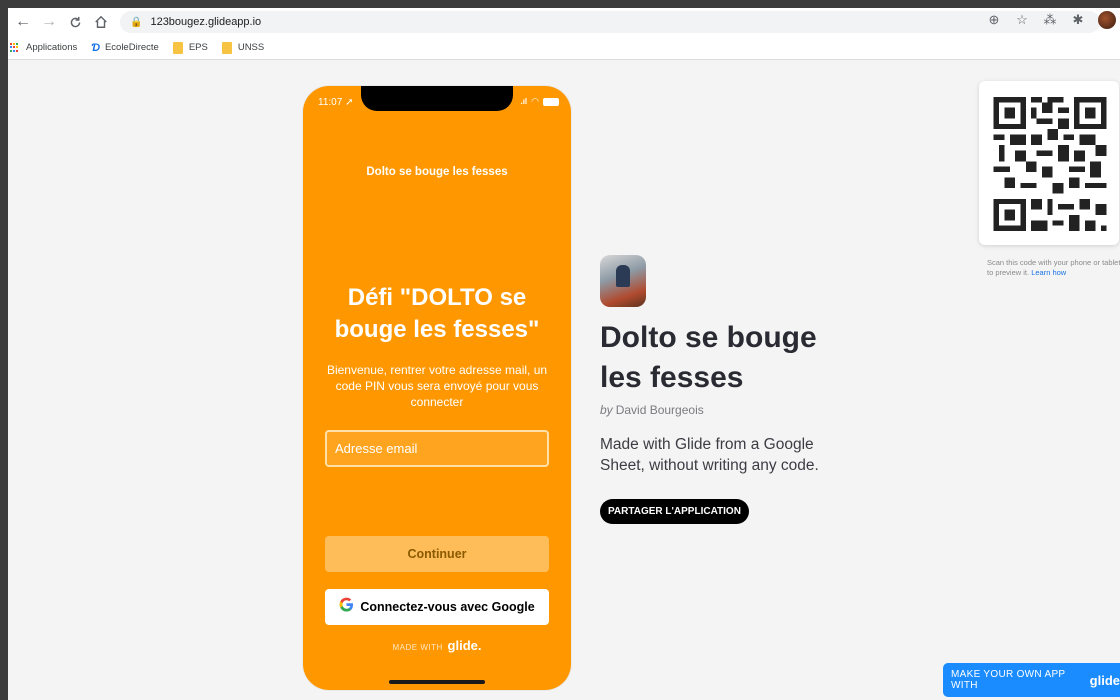 The width and height of the screenshot is (1120, 700). Describe the element at coordinates (447, 607) in the screenshot. I see `google-signin-label: Connectez-vous avec Google` at that location.